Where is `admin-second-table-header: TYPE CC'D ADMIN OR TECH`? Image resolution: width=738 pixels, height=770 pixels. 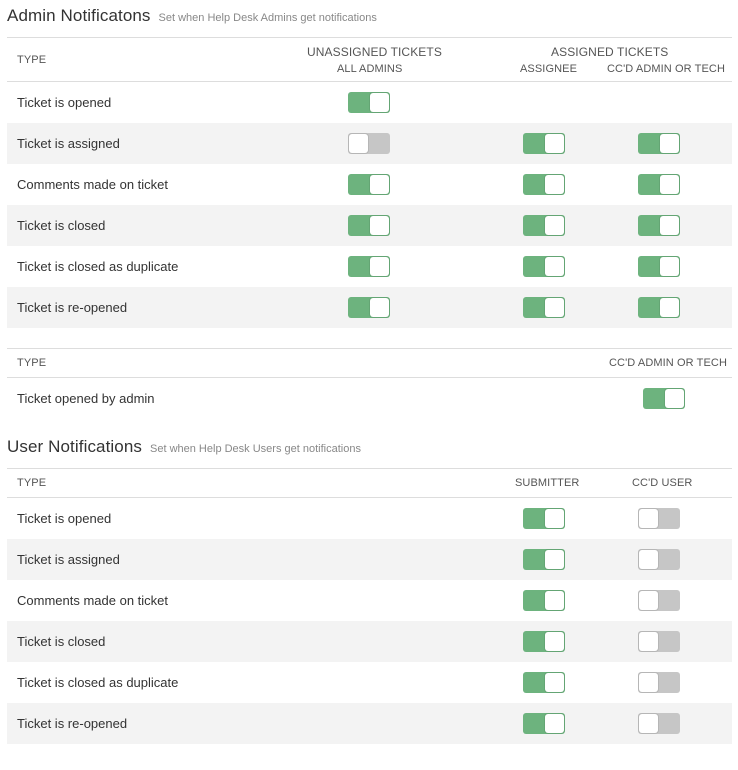 admin-second-table-header: TYPE CC'D ADMIN OR TECH is located at coordinates (369, 363).